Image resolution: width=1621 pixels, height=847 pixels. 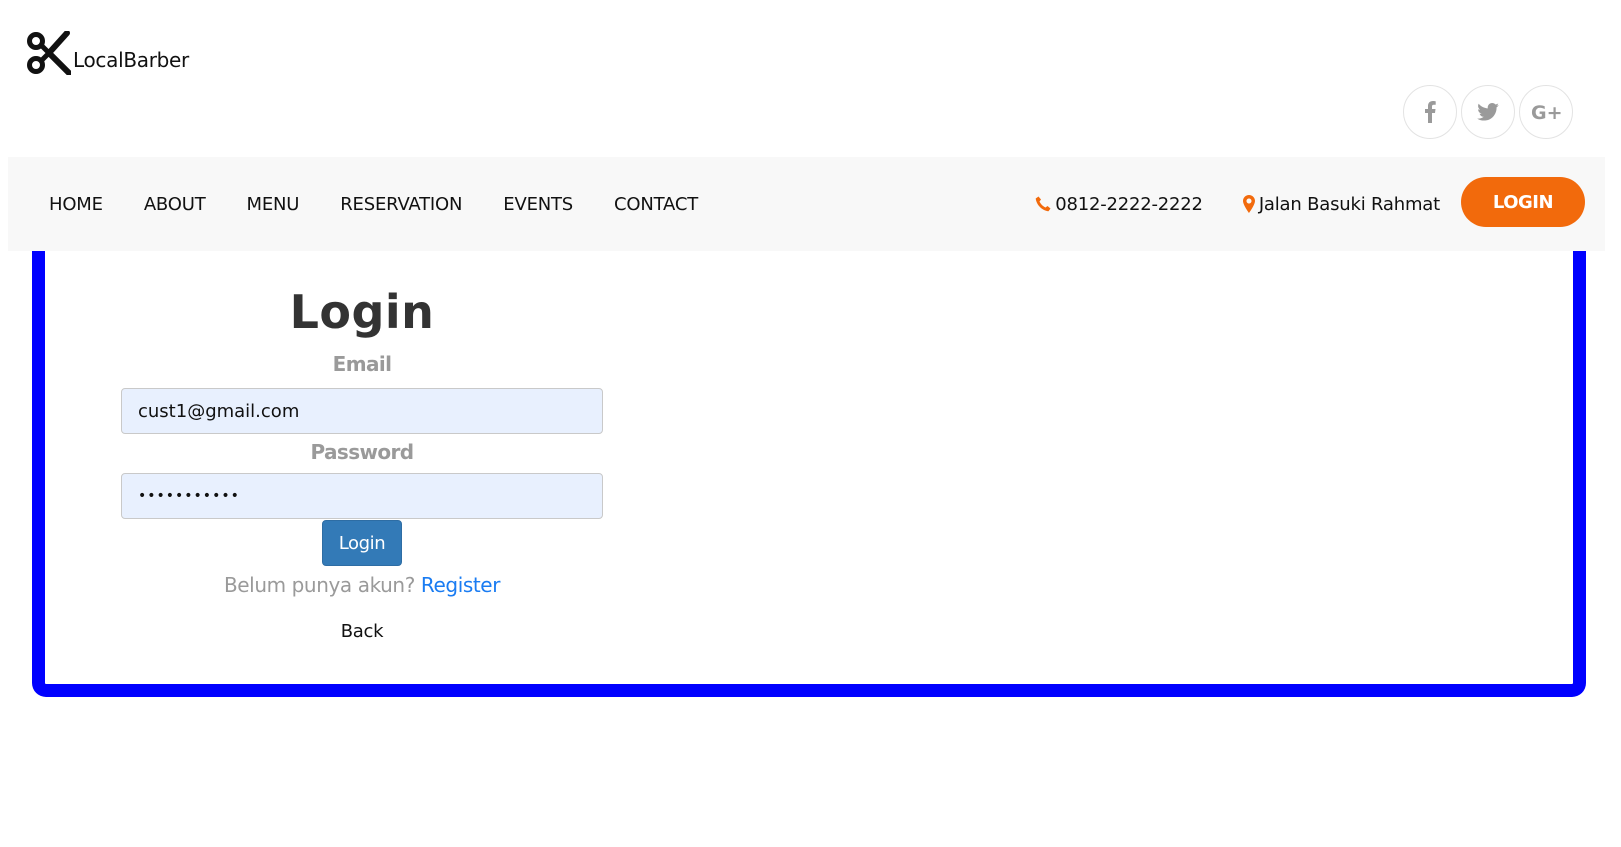 I want to click on twitter-icon, so click(x=1488, y=112).